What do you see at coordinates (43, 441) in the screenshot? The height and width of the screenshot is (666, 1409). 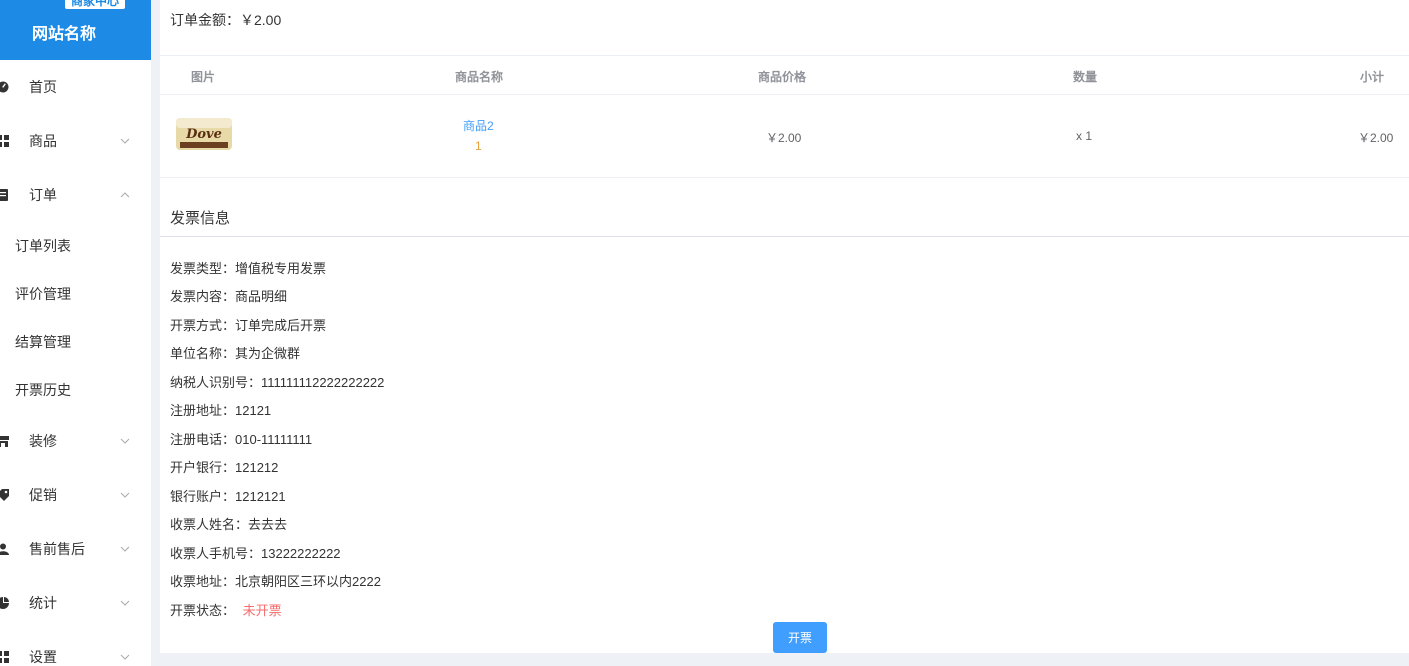 I see `nav-label: 装修` at bounding box center [43, 441].